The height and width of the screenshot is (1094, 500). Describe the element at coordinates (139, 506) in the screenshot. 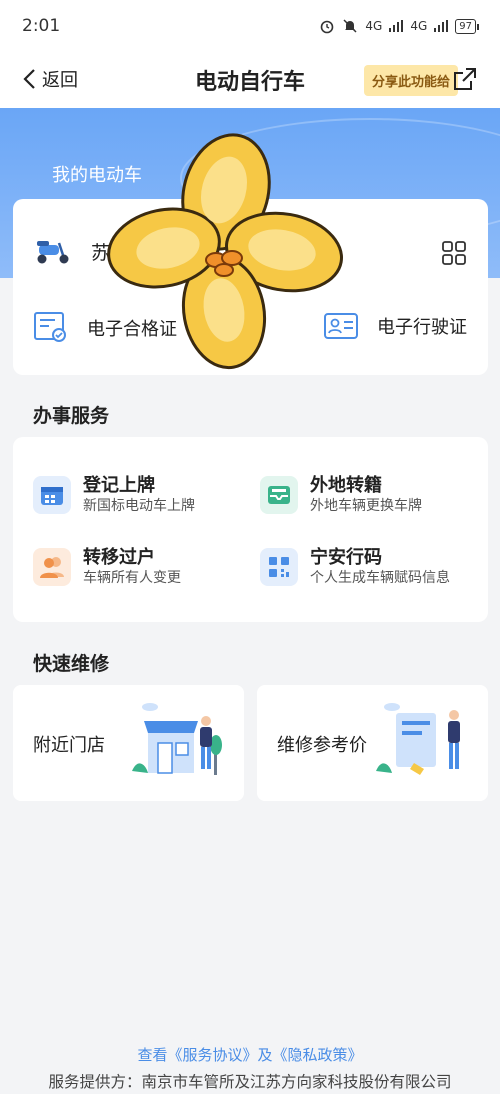

I see `service-subtitle: 新国标电动车上牌` at that location.